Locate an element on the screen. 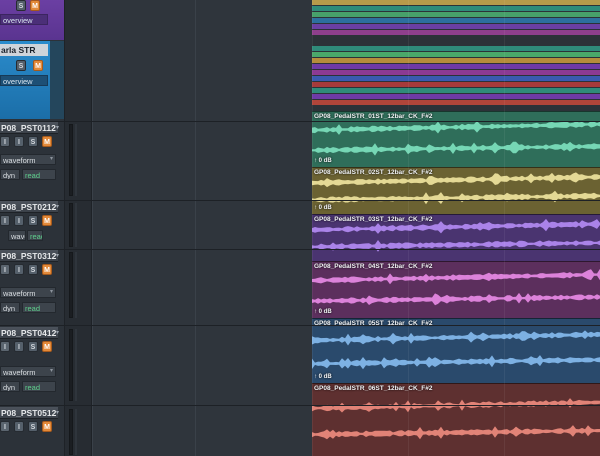 The image size is (600, 456). clip-title: GP08_PedalSTR_03ST_12bar_CK_F#2 is located at coordinates (373, 219).